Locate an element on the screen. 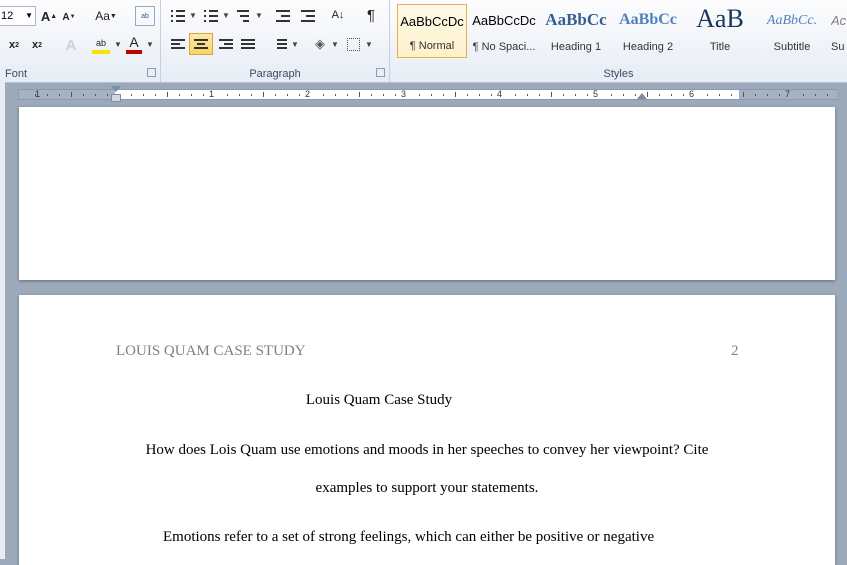 The image size is (847, 565). paragraph-group: ▼ ▼ ▼ A↓ ¶ ▼ ◈ ▼ ▼ Paragraph is located at coordinates (275, 41).